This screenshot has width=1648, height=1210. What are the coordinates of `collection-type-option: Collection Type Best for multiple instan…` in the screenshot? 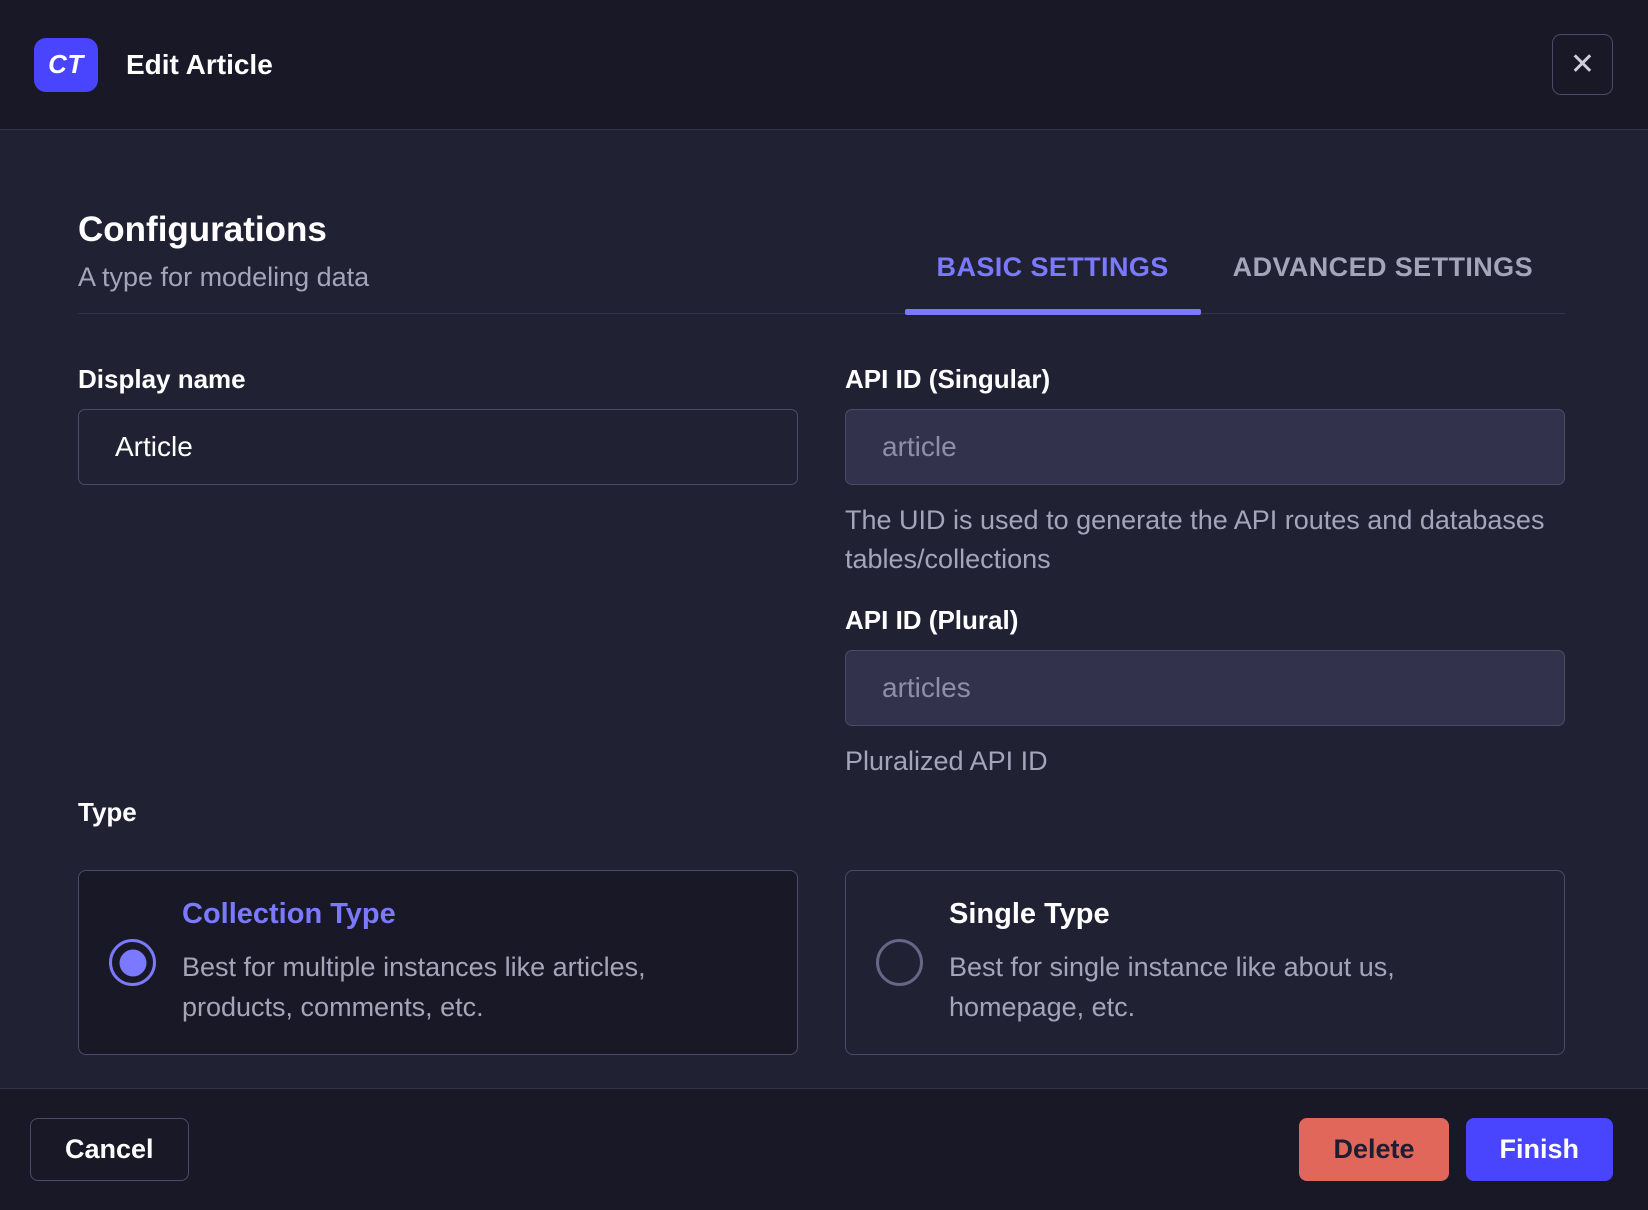 It's located at (438, 962).